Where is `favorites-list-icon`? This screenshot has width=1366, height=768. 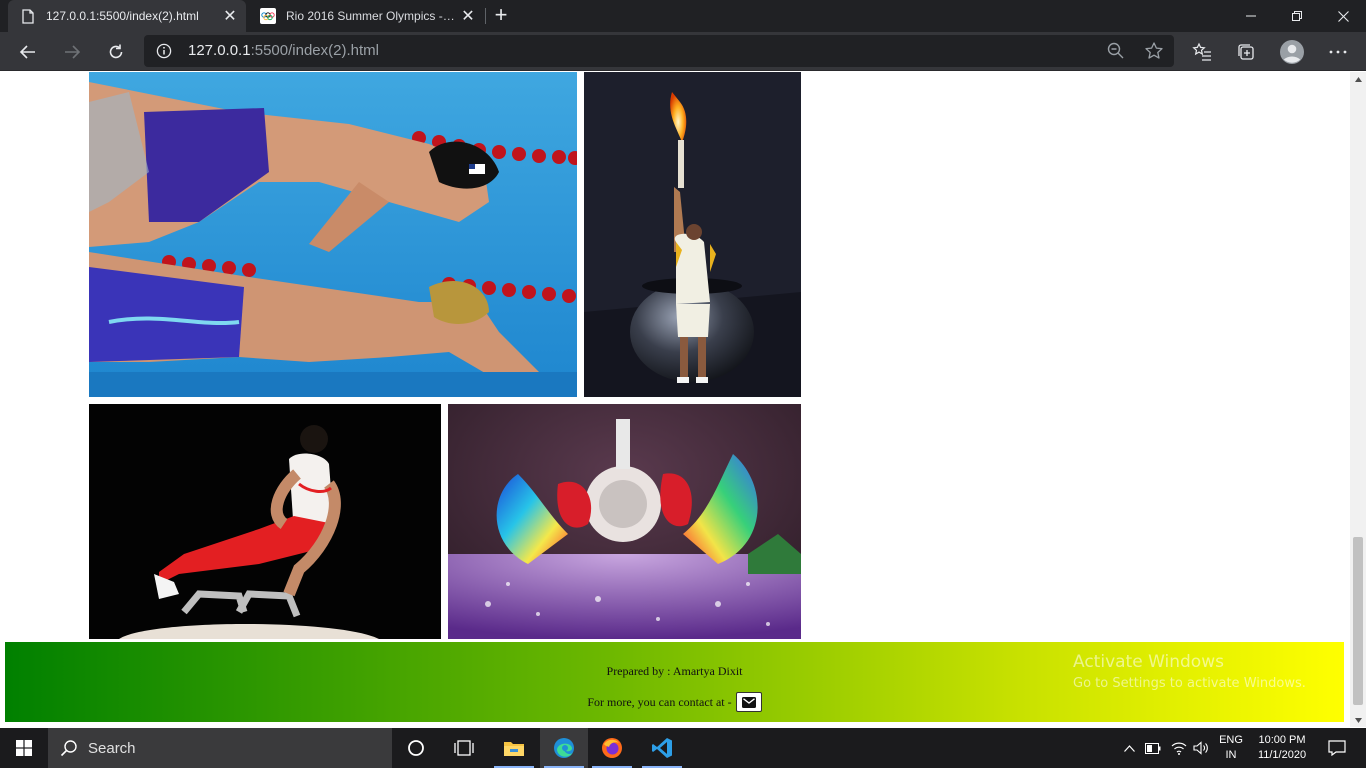 favorites-list-icon is located at coordinates (1201, 51).